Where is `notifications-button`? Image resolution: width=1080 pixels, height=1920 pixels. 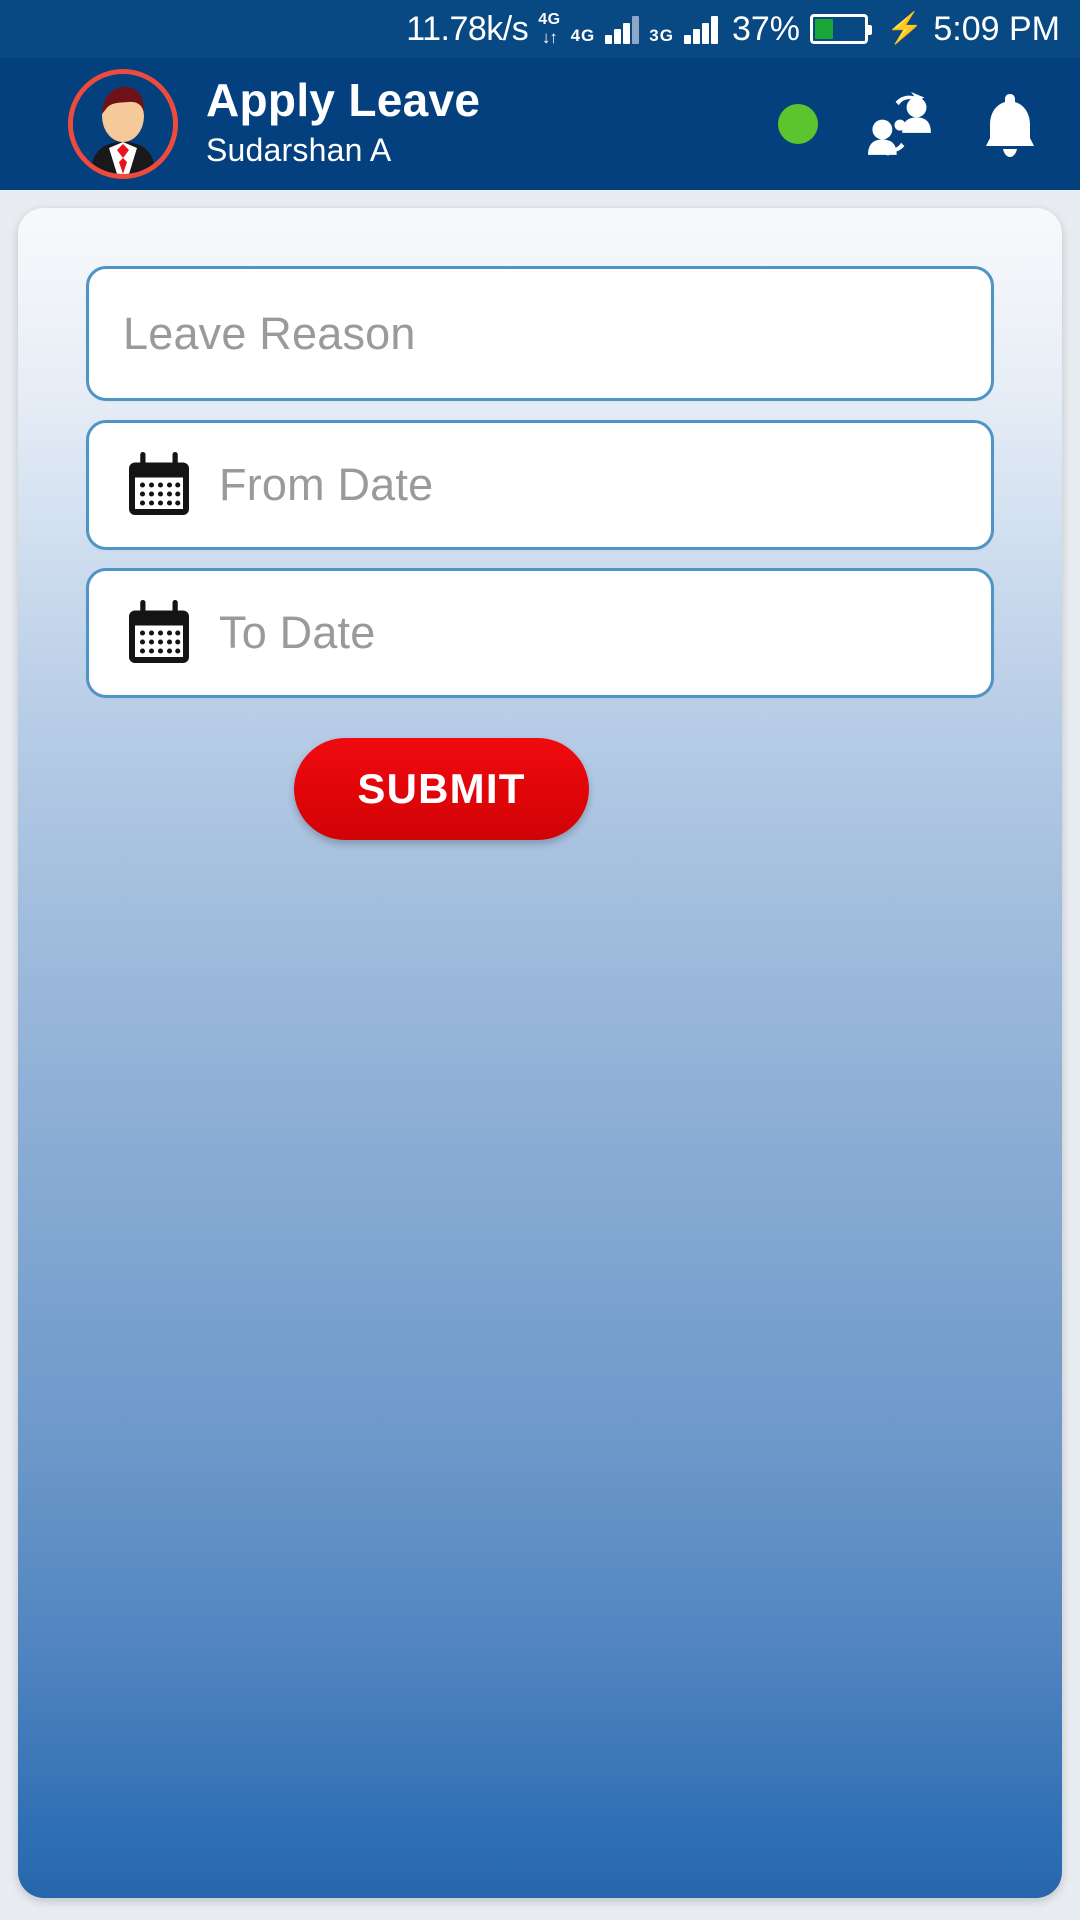
notifications-button is located at coordinates (1010, 124).